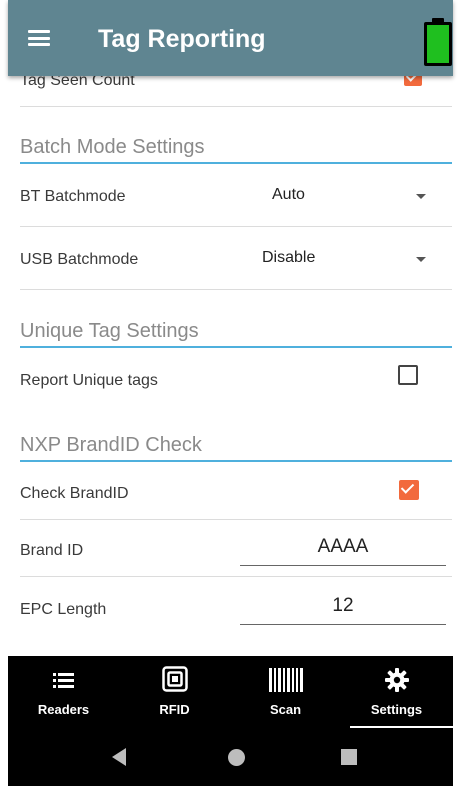  What do you see at coordinates (182, 39) in the screenshot?
I see `app-title: Tag Reporting` at bounding box center [182, 39].